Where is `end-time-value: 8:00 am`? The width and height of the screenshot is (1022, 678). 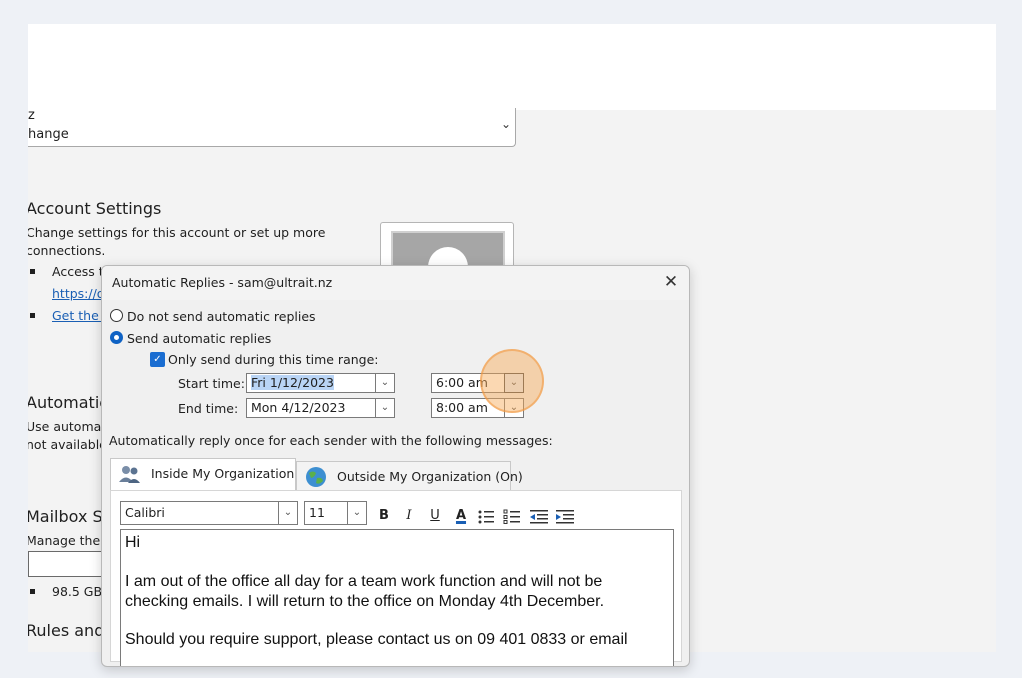 end-time-value: 8:00 am is located at coordinates (462, 407).